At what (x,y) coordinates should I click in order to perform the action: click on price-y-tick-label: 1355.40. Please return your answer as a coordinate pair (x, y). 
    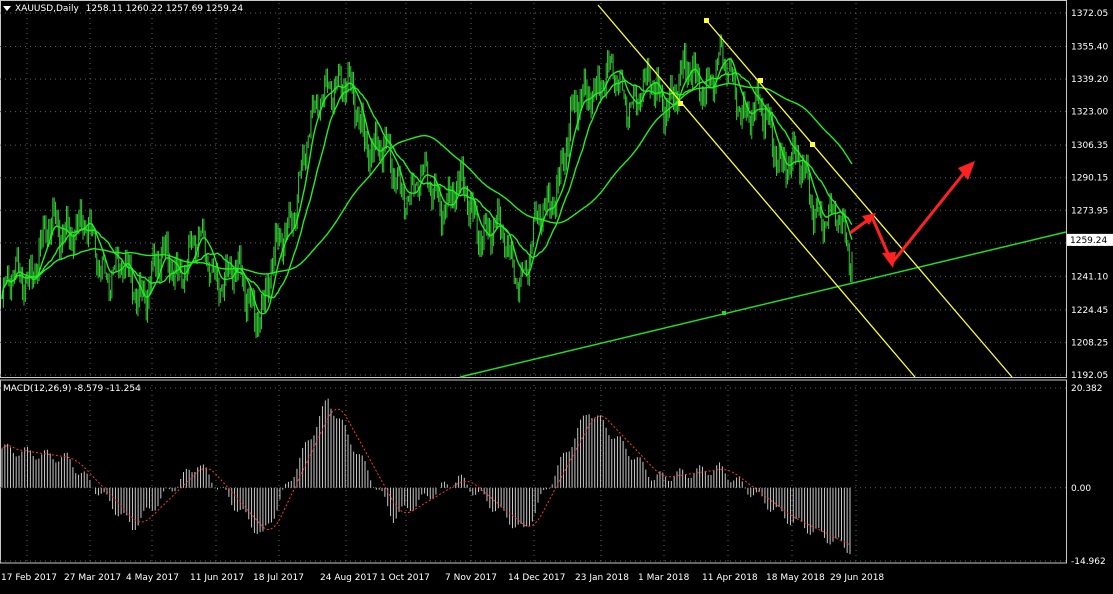
    Looking at the image, I should click on (1089, 47).